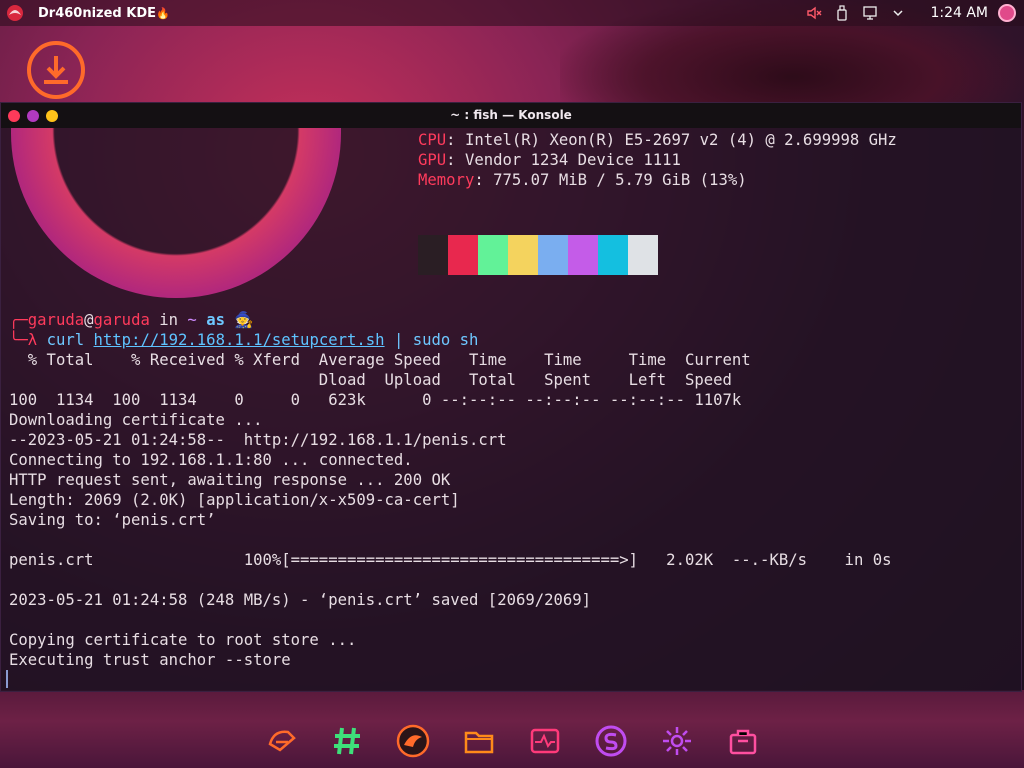 The height and width of the screenshot is (768, 1024). Describe the element at coordinates (545, 741) in the screenshot. I see `system-monitor-icon` at that location.